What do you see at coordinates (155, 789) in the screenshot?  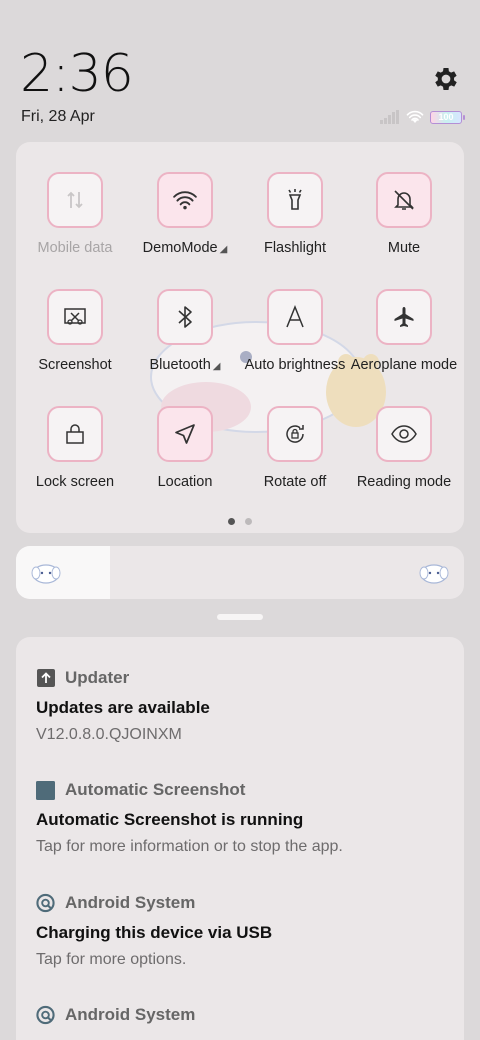 I see `notification-app-name: Automatic Screenshot` at bounding box center [155, 789].